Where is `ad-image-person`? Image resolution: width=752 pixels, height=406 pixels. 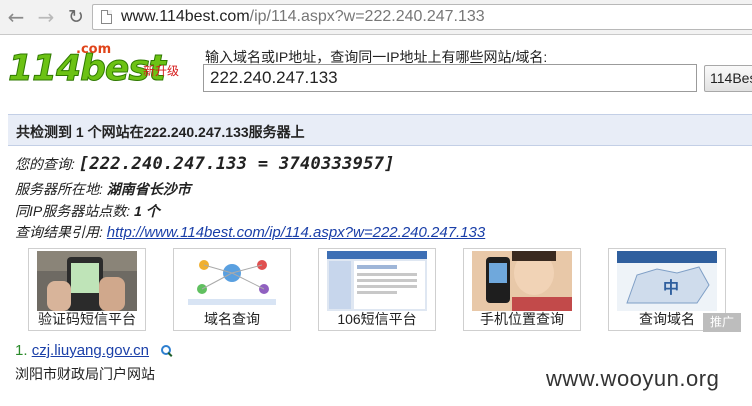
ad-image-person is located at coordinates (522, 281).